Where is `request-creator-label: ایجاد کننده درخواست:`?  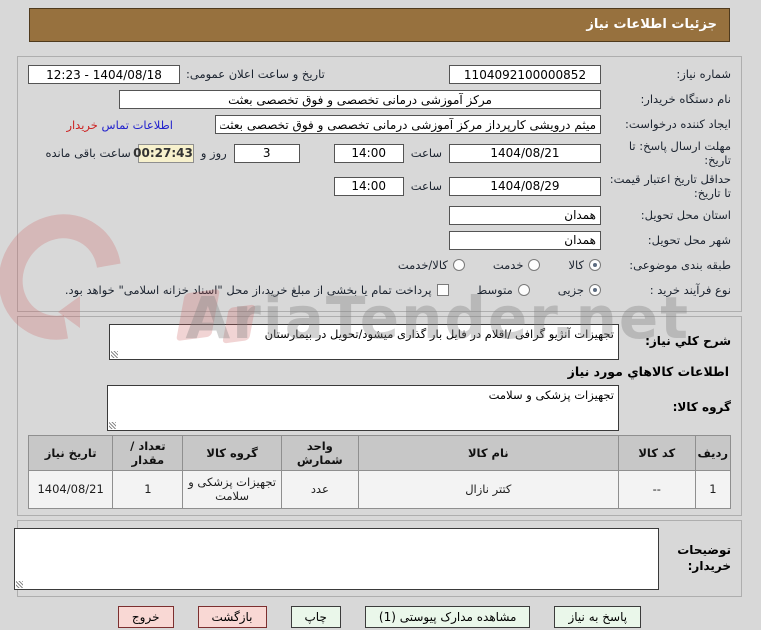
request-creator-label: ایجاد کننده درخواست: is located at coordinates (679, 124).